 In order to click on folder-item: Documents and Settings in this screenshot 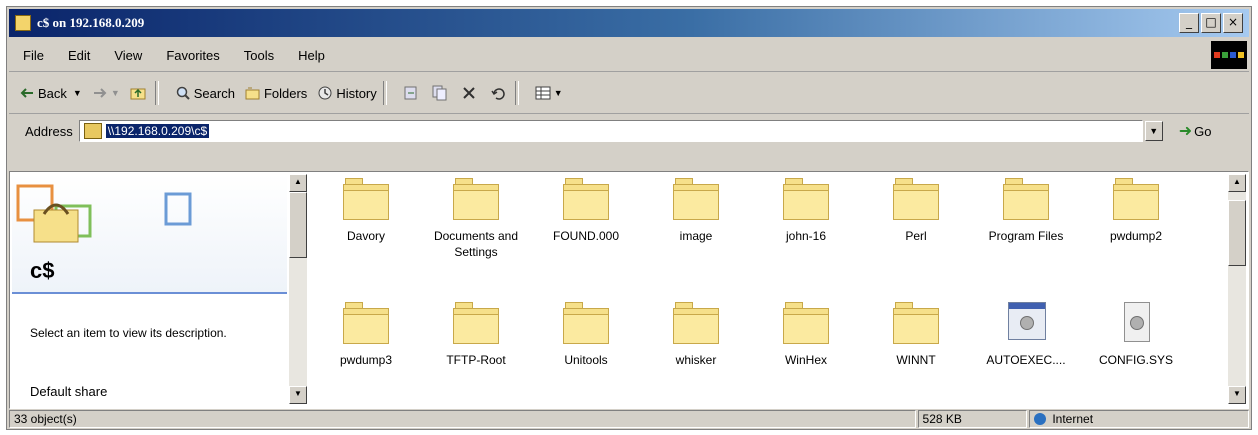, I will do `click(476, 219)`.